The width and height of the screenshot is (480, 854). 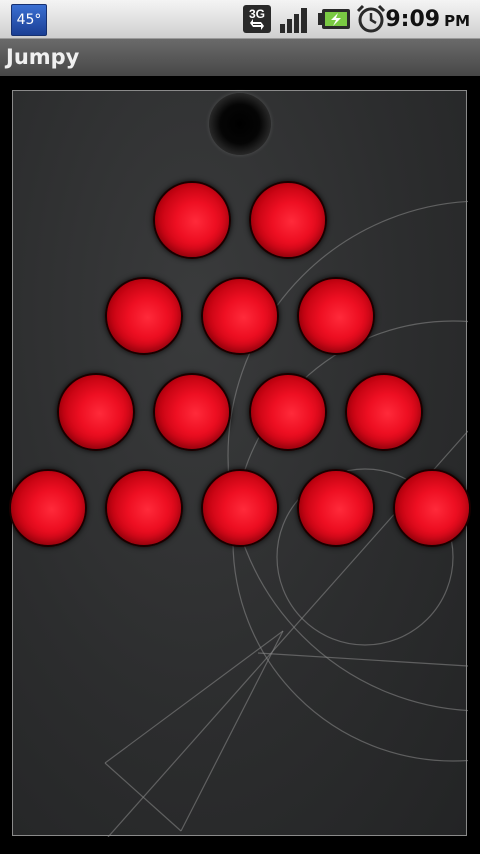 I want to click on status-bar: 45° 3G 9:09 PM, so click(x=240, y=19).